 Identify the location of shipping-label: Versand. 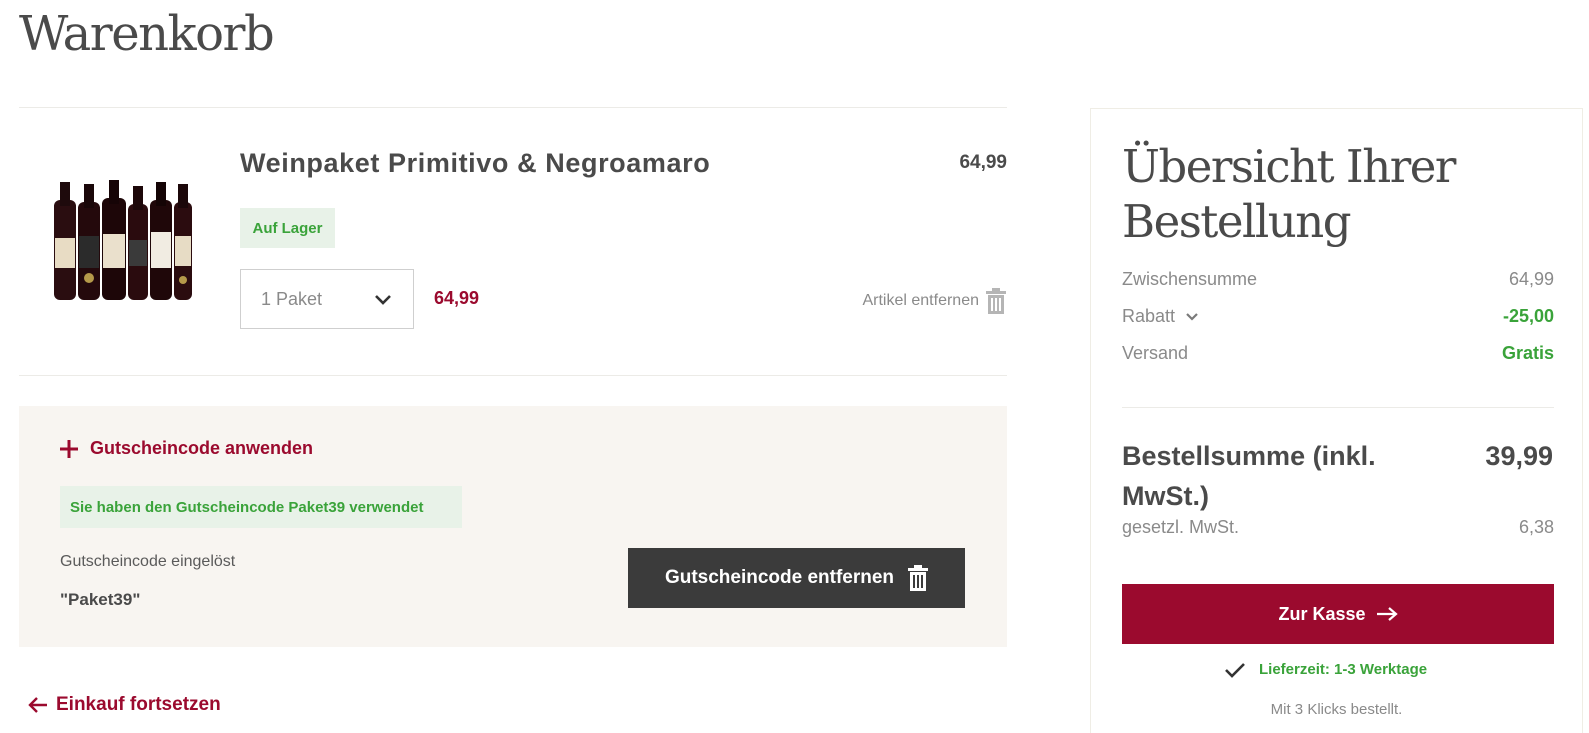
(1155, 353).